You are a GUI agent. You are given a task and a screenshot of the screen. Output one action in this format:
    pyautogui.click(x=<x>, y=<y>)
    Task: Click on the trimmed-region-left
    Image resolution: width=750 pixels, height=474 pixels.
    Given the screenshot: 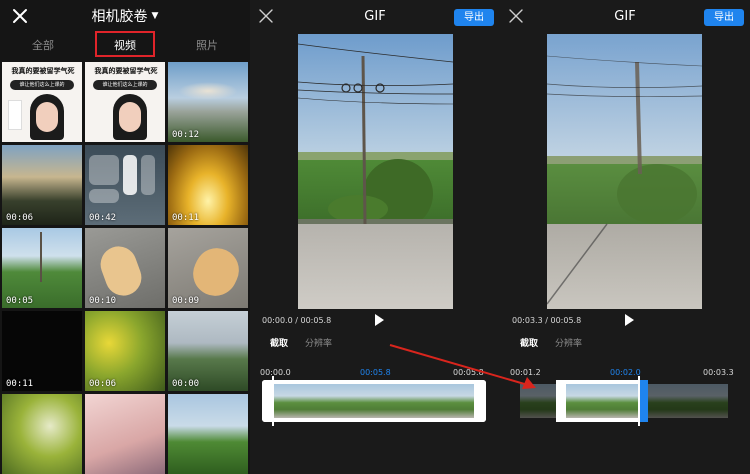 What is the action you would take?
    pyautogui.click(x=538, y=401)
    